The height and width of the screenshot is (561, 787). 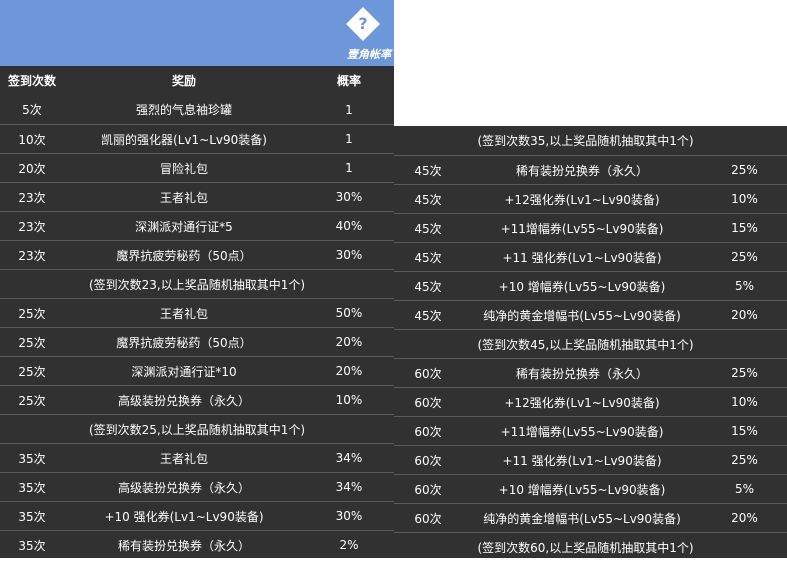 I want to click on table-note-row: (签到次数35,以上奖品随机抽取其中1个), so click(x=590, y=140).